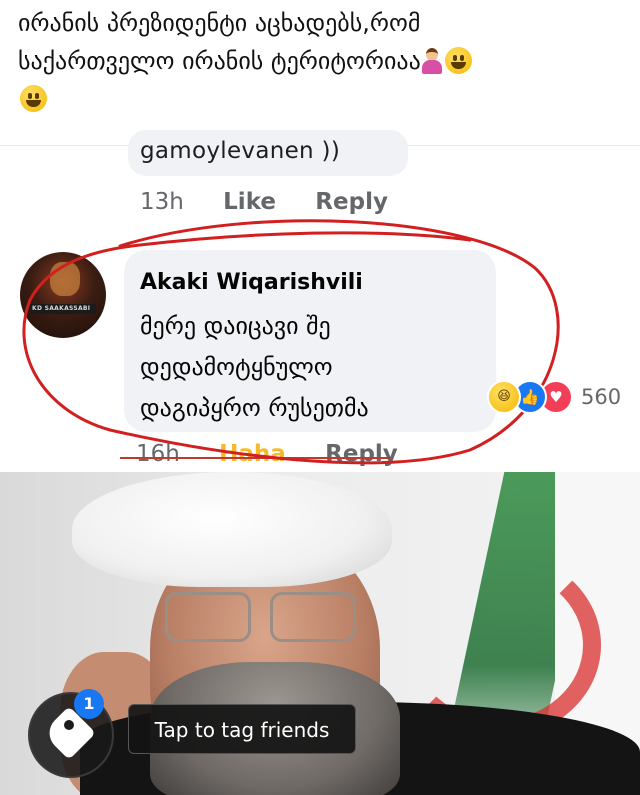 This screenshot has width=640, height=795. I want to click on like-button: Like, so click(249, 202).